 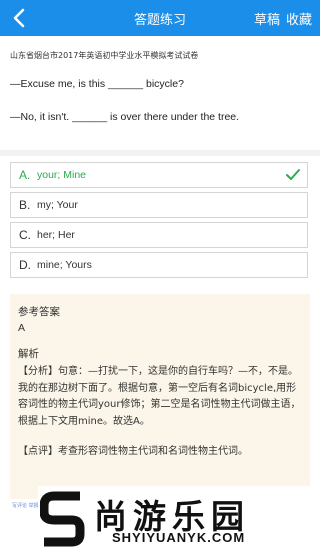 I want to click on question-line-1: —Excuse me, is this ______ bicycle?, so click(x=97, y=84).